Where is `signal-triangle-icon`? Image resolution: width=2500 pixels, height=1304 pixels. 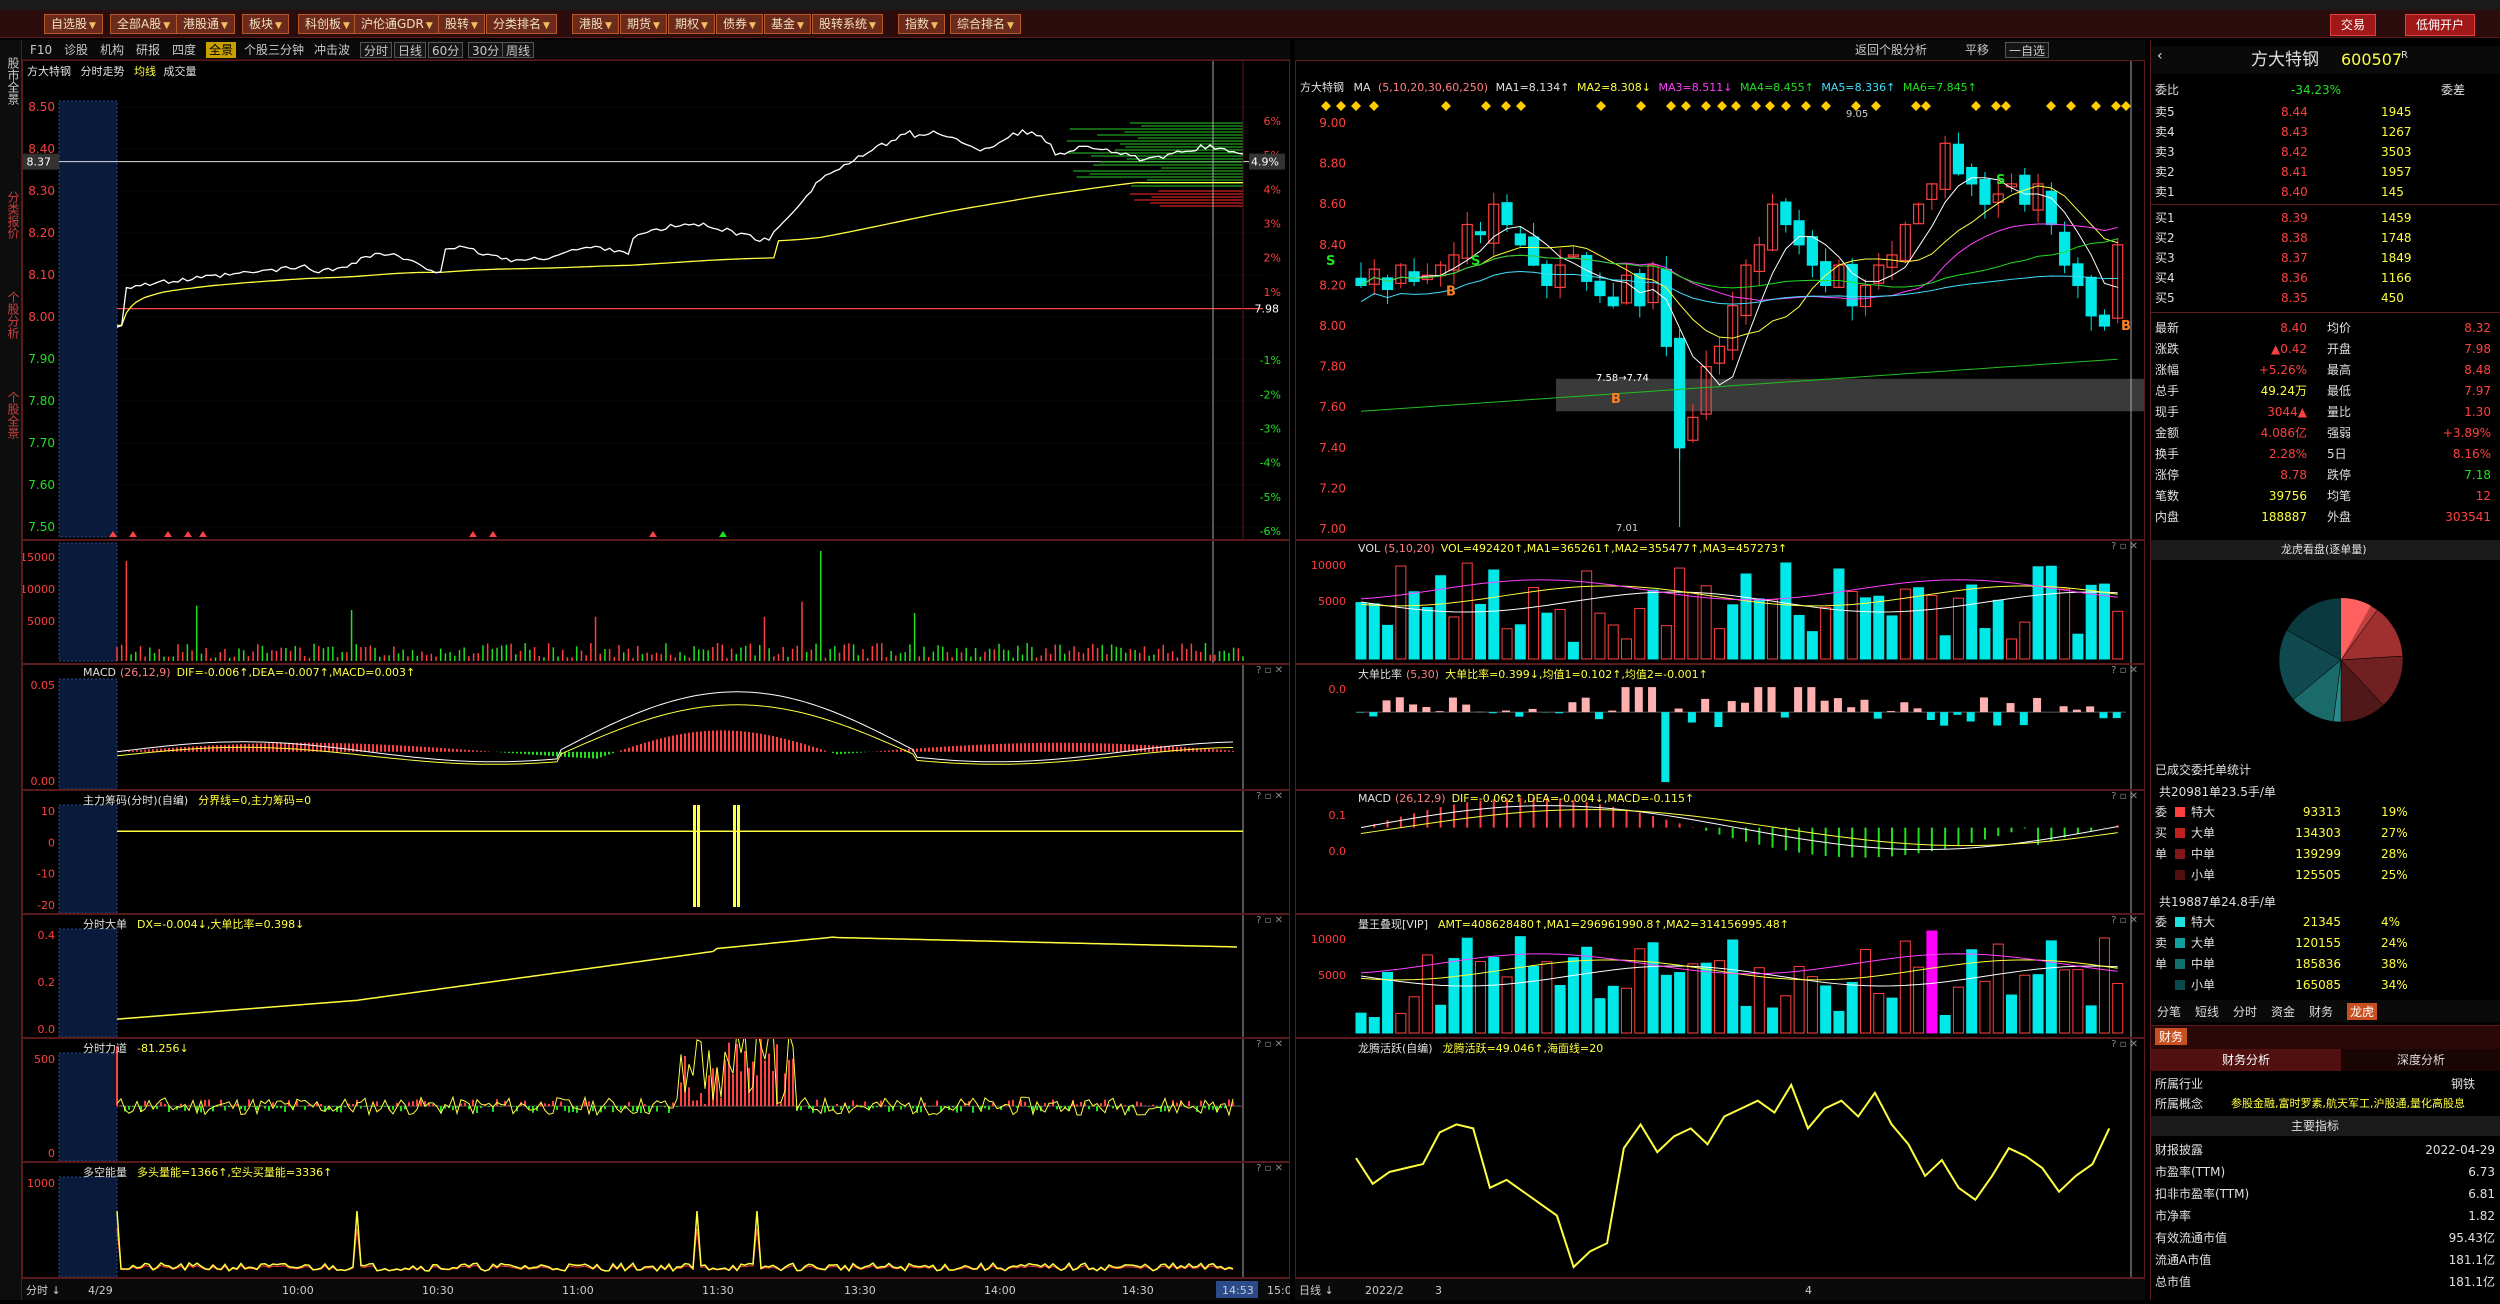
signal-triangle-icon is located at coordinates (188, 534).